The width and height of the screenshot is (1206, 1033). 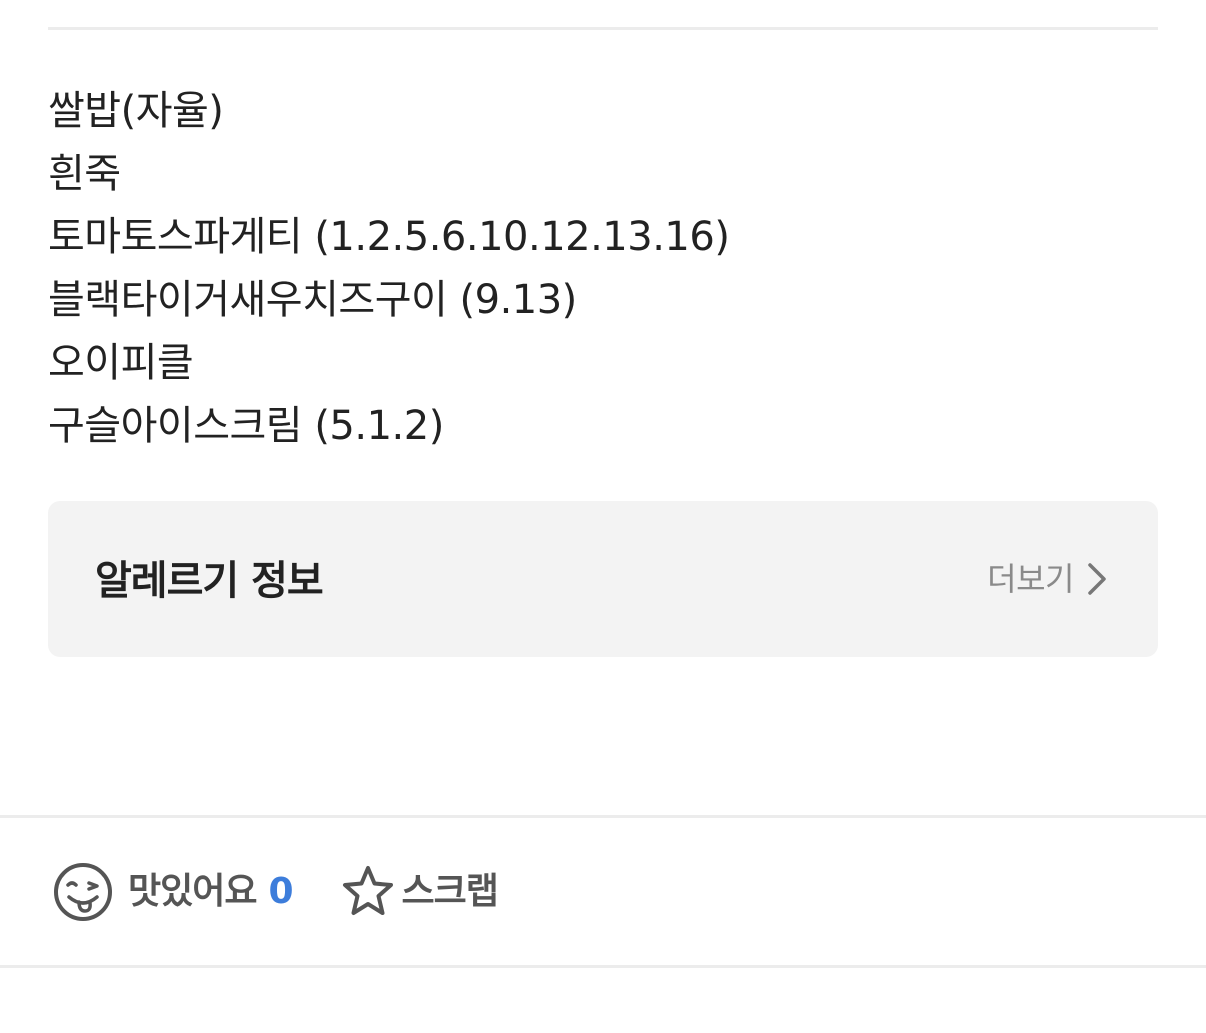 What do you see at coordinates (121, 363) in the screenshot?
I see `menu-item: 오이피클` at bounding box center [121, 363].